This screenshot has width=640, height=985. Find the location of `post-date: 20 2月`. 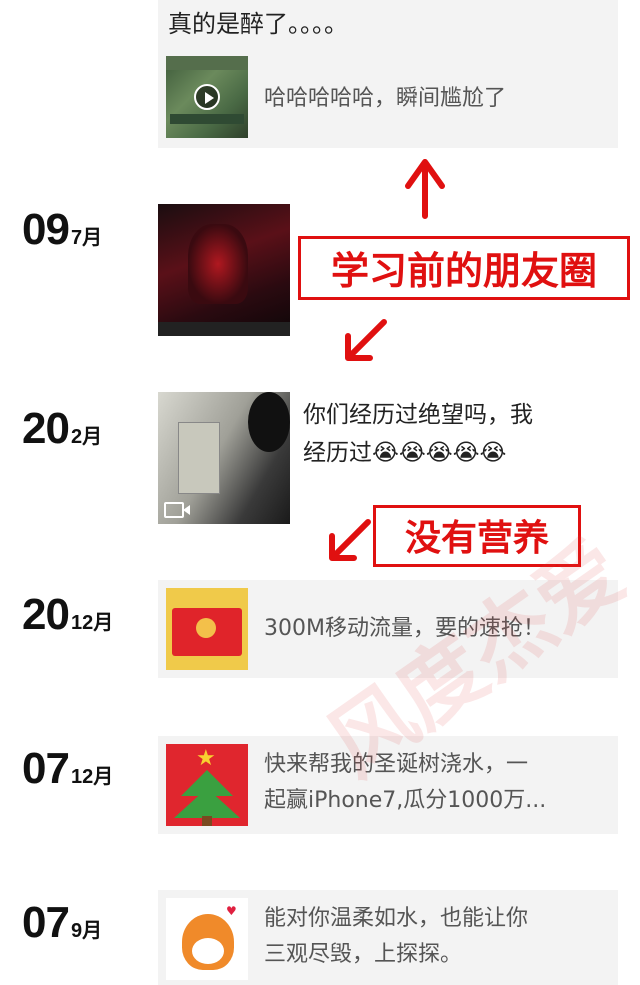

post-date: 20 2月 is located at coordinates (62, 429).